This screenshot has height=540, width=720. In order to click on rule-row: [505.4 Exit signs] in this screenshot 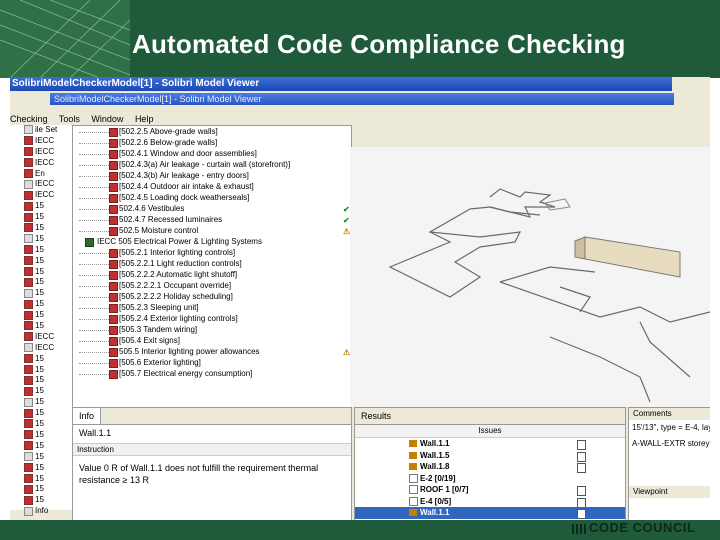, I will do `click(212, 340)`.